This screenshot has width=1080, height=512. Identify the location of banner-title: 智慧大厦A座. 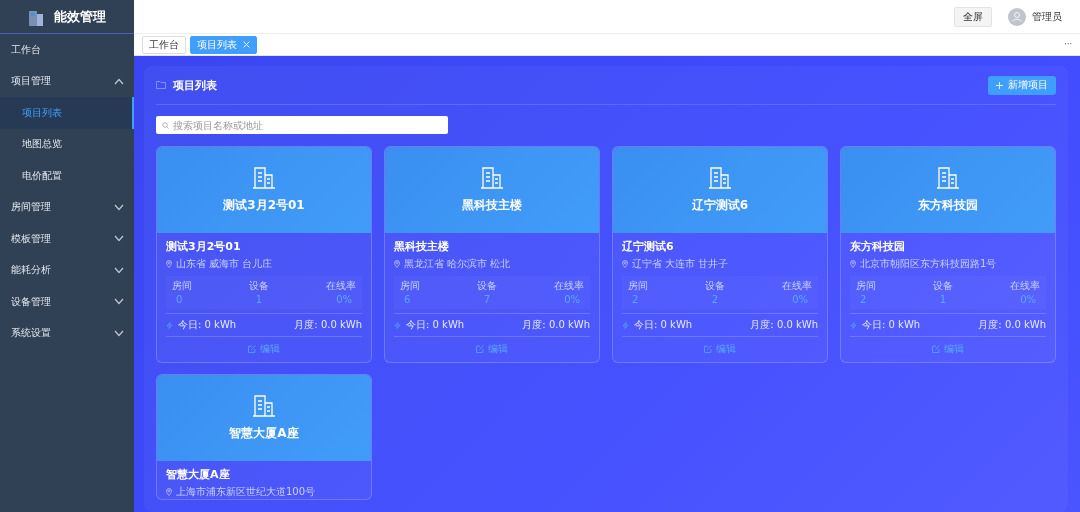
(264, 433).